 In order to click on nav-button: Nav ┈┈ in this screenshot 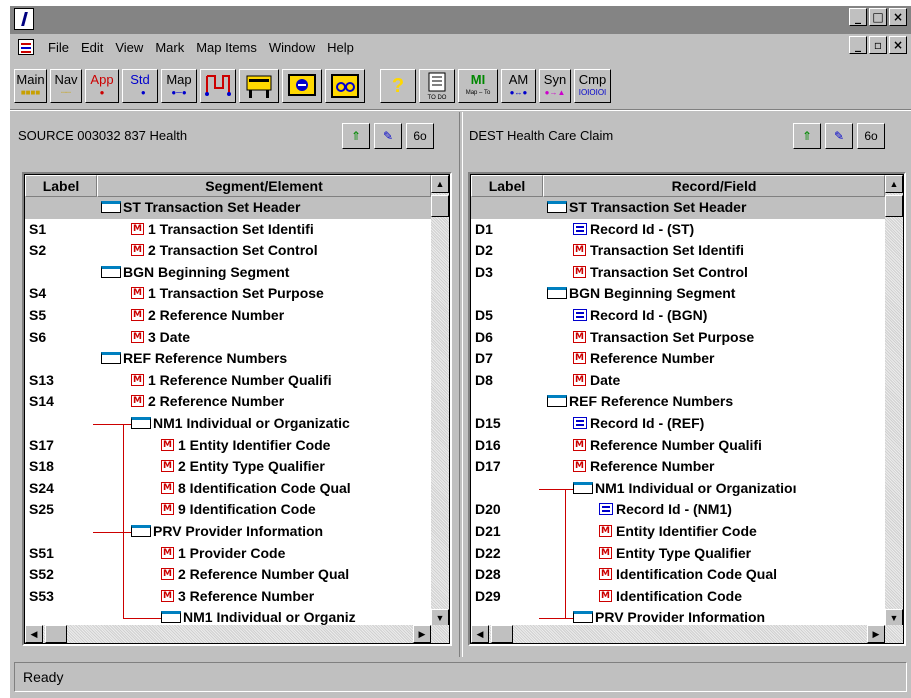, I will do `click(66, 86)`.